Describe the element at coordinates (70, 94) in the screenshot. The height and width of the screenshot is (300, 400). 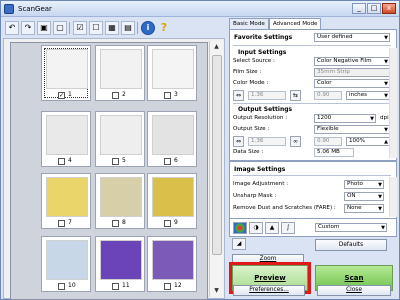
I see `frame-number: 1` at that location.